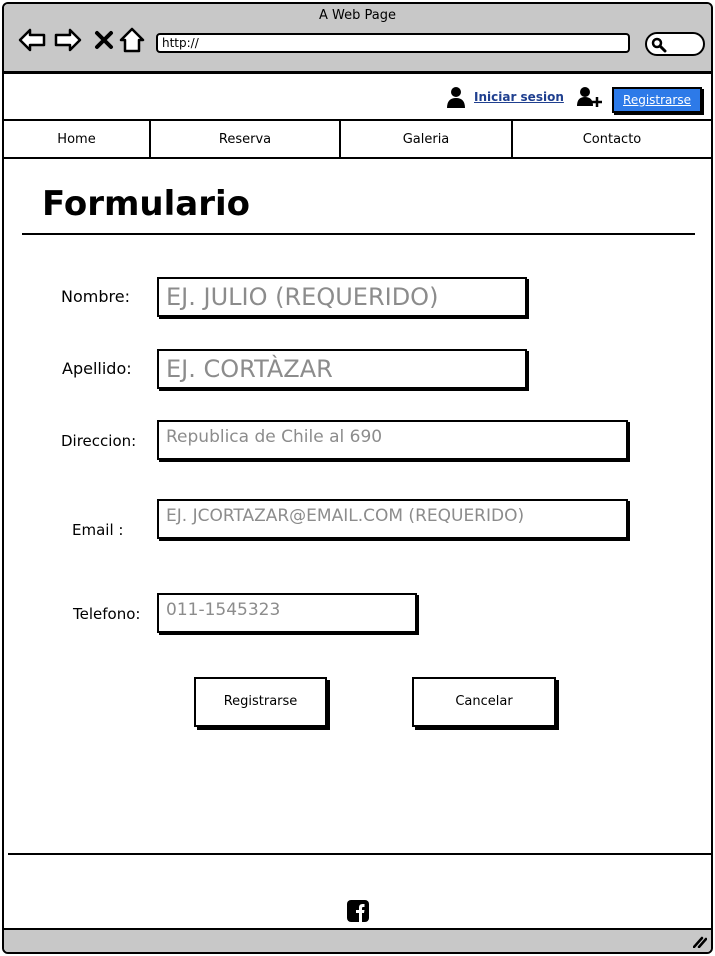 The image size is (715, 956). I want to click on nombre-label: Nombre:, so click(95, 296).